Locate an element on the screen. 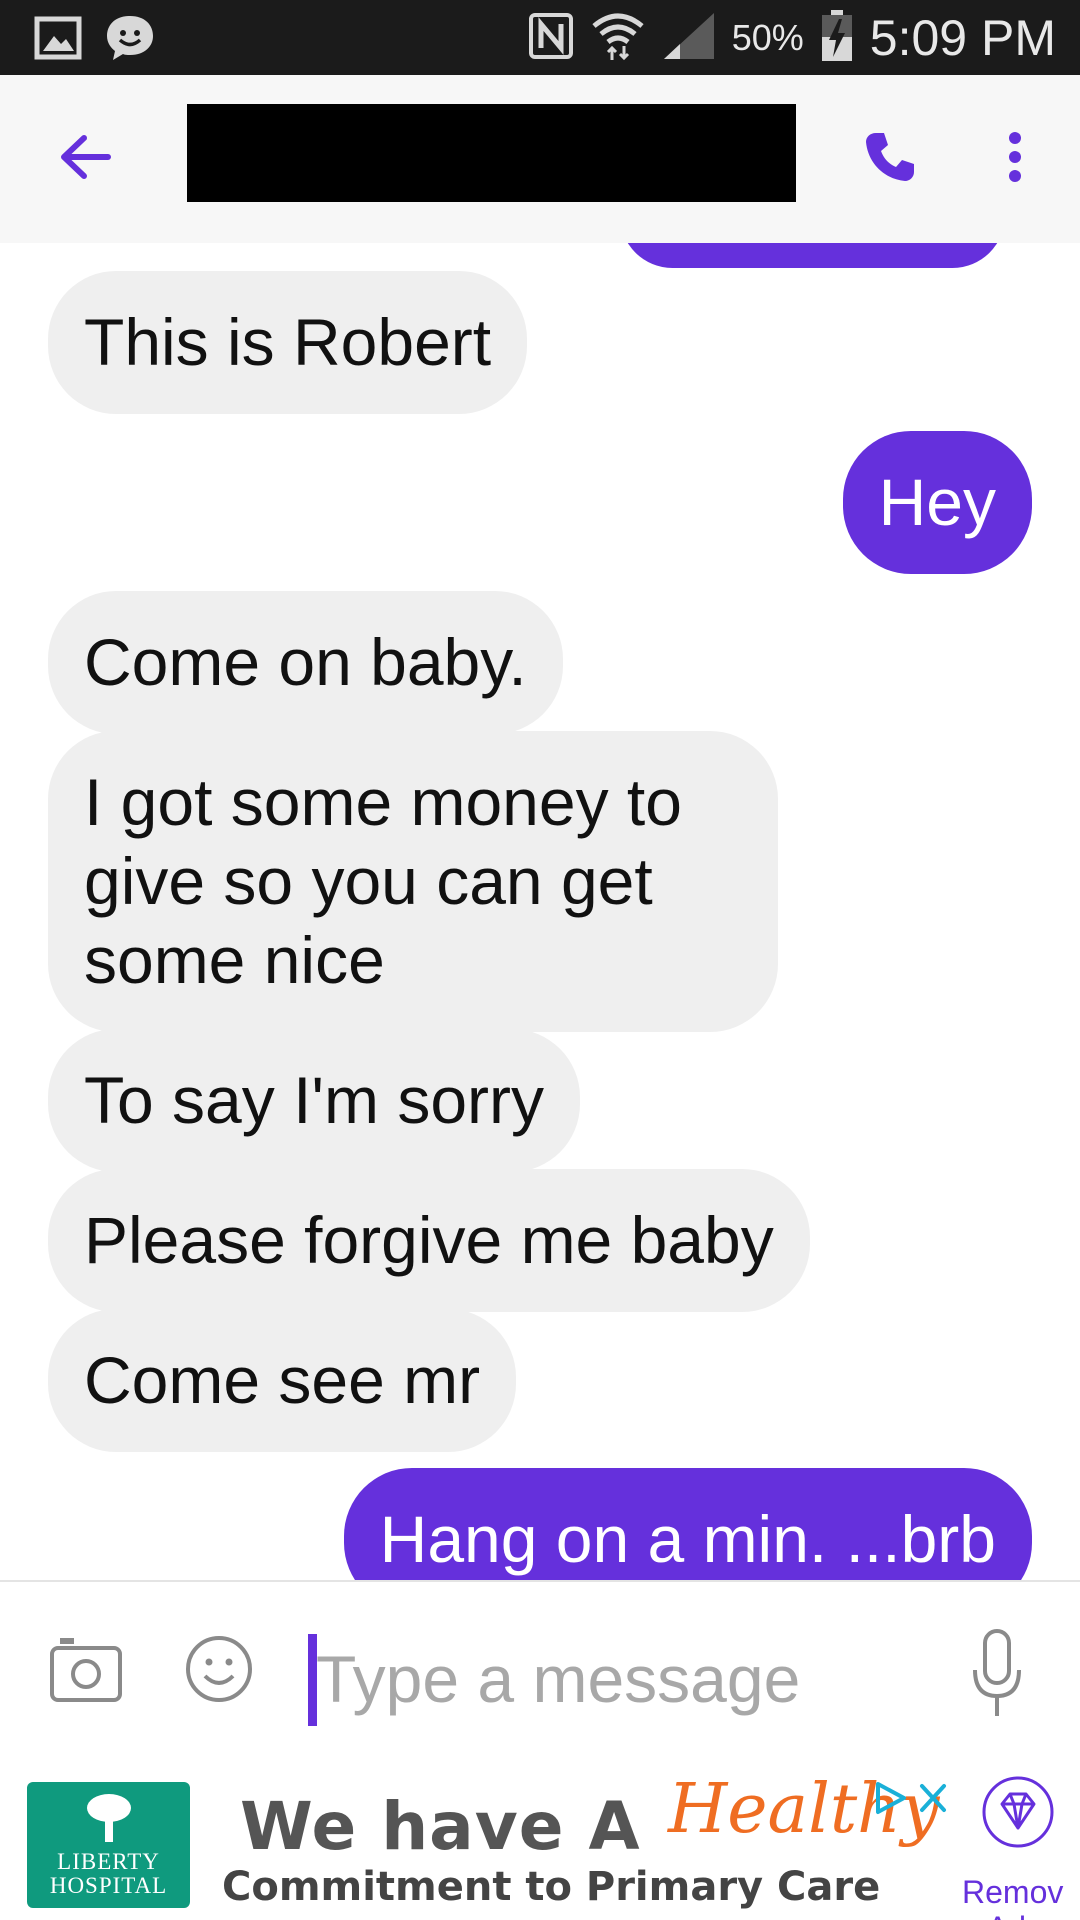  message-text: Hey is located at coordinates (937, 502).